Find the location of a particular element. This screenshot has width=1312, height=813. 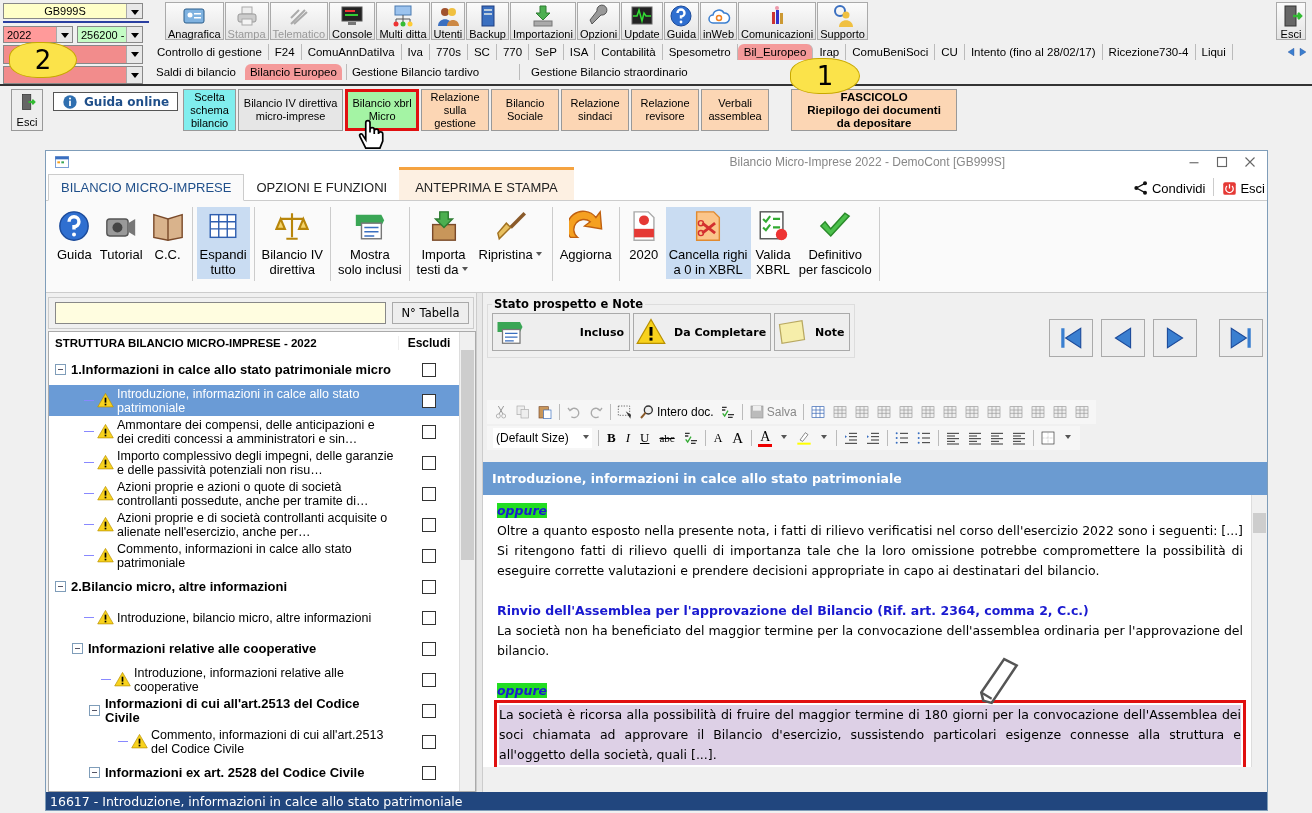

sub-tab: Bilancio Europeo is located at coordinates (293, 72).